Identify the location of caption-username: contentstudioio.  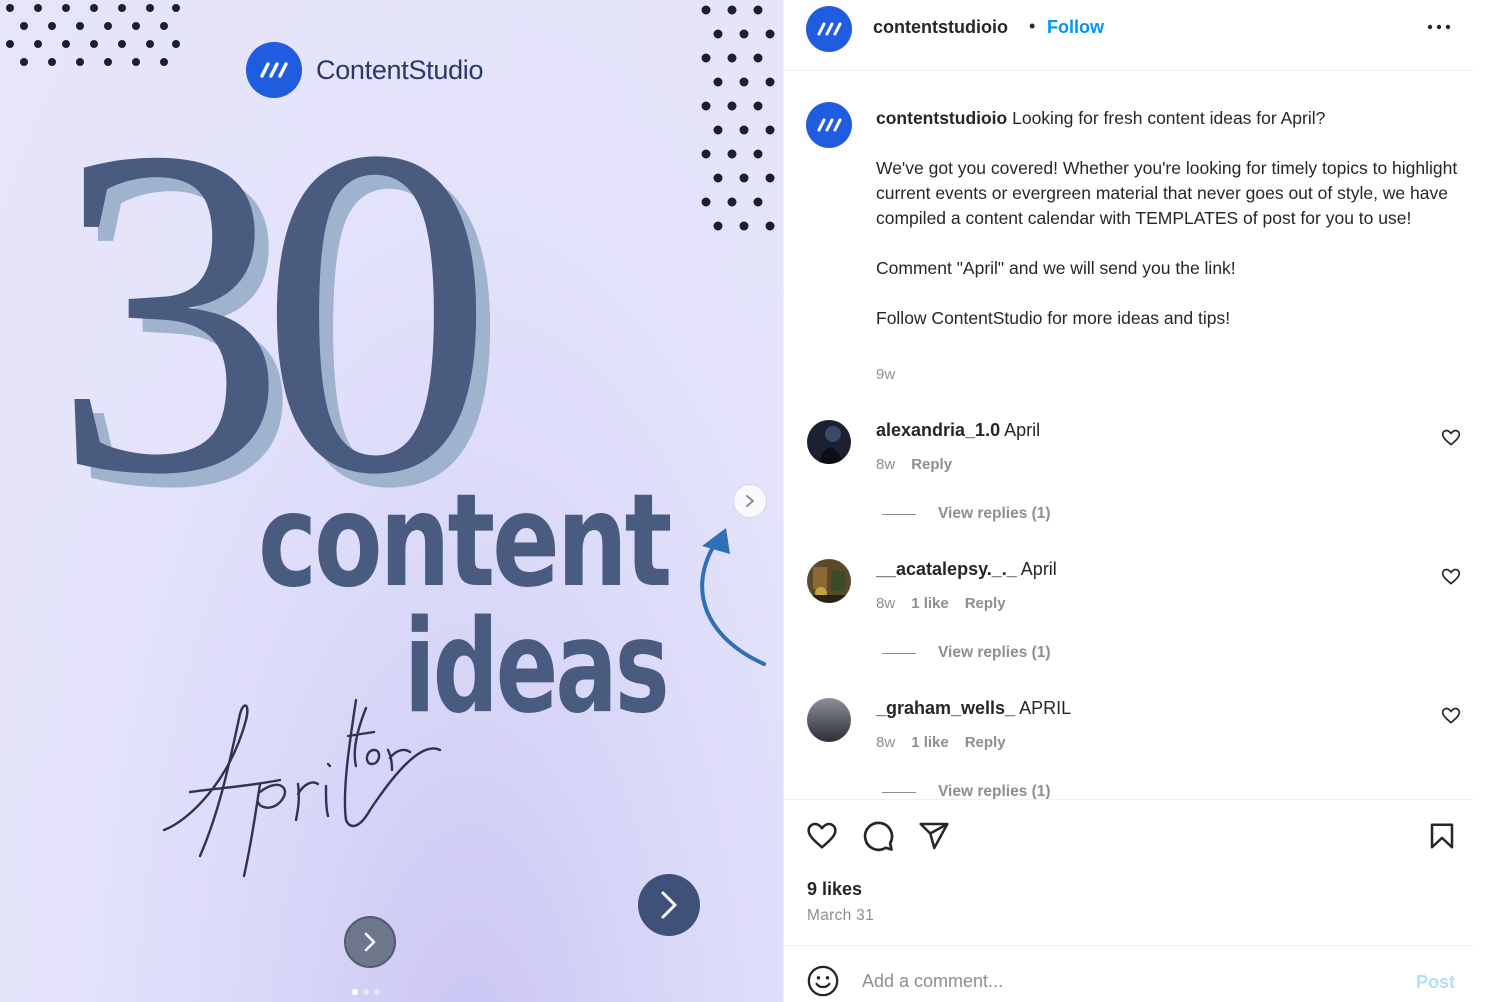
(941, 118).